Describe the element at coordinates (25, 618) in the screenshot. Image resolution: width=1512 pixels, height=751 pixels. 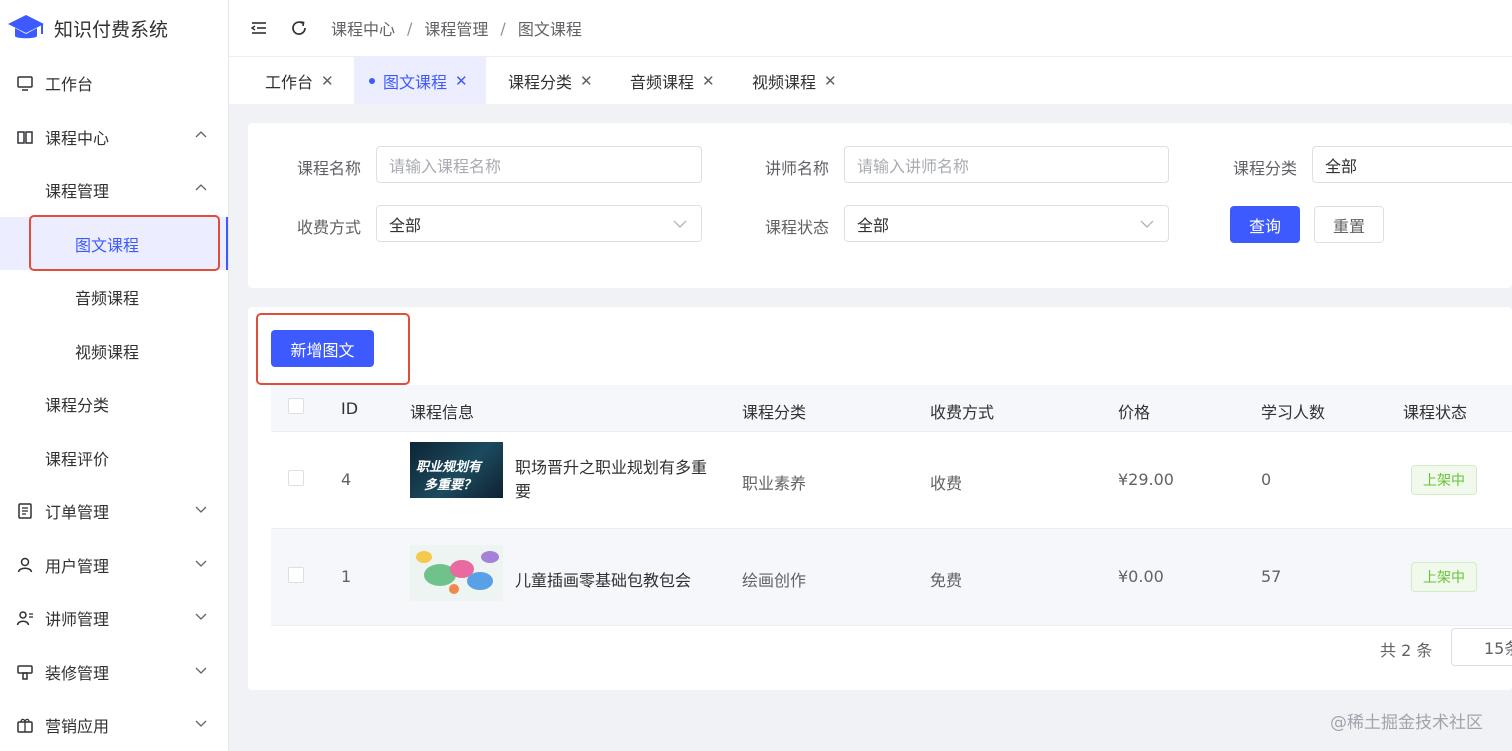
I see `teacher-icon` at that location.